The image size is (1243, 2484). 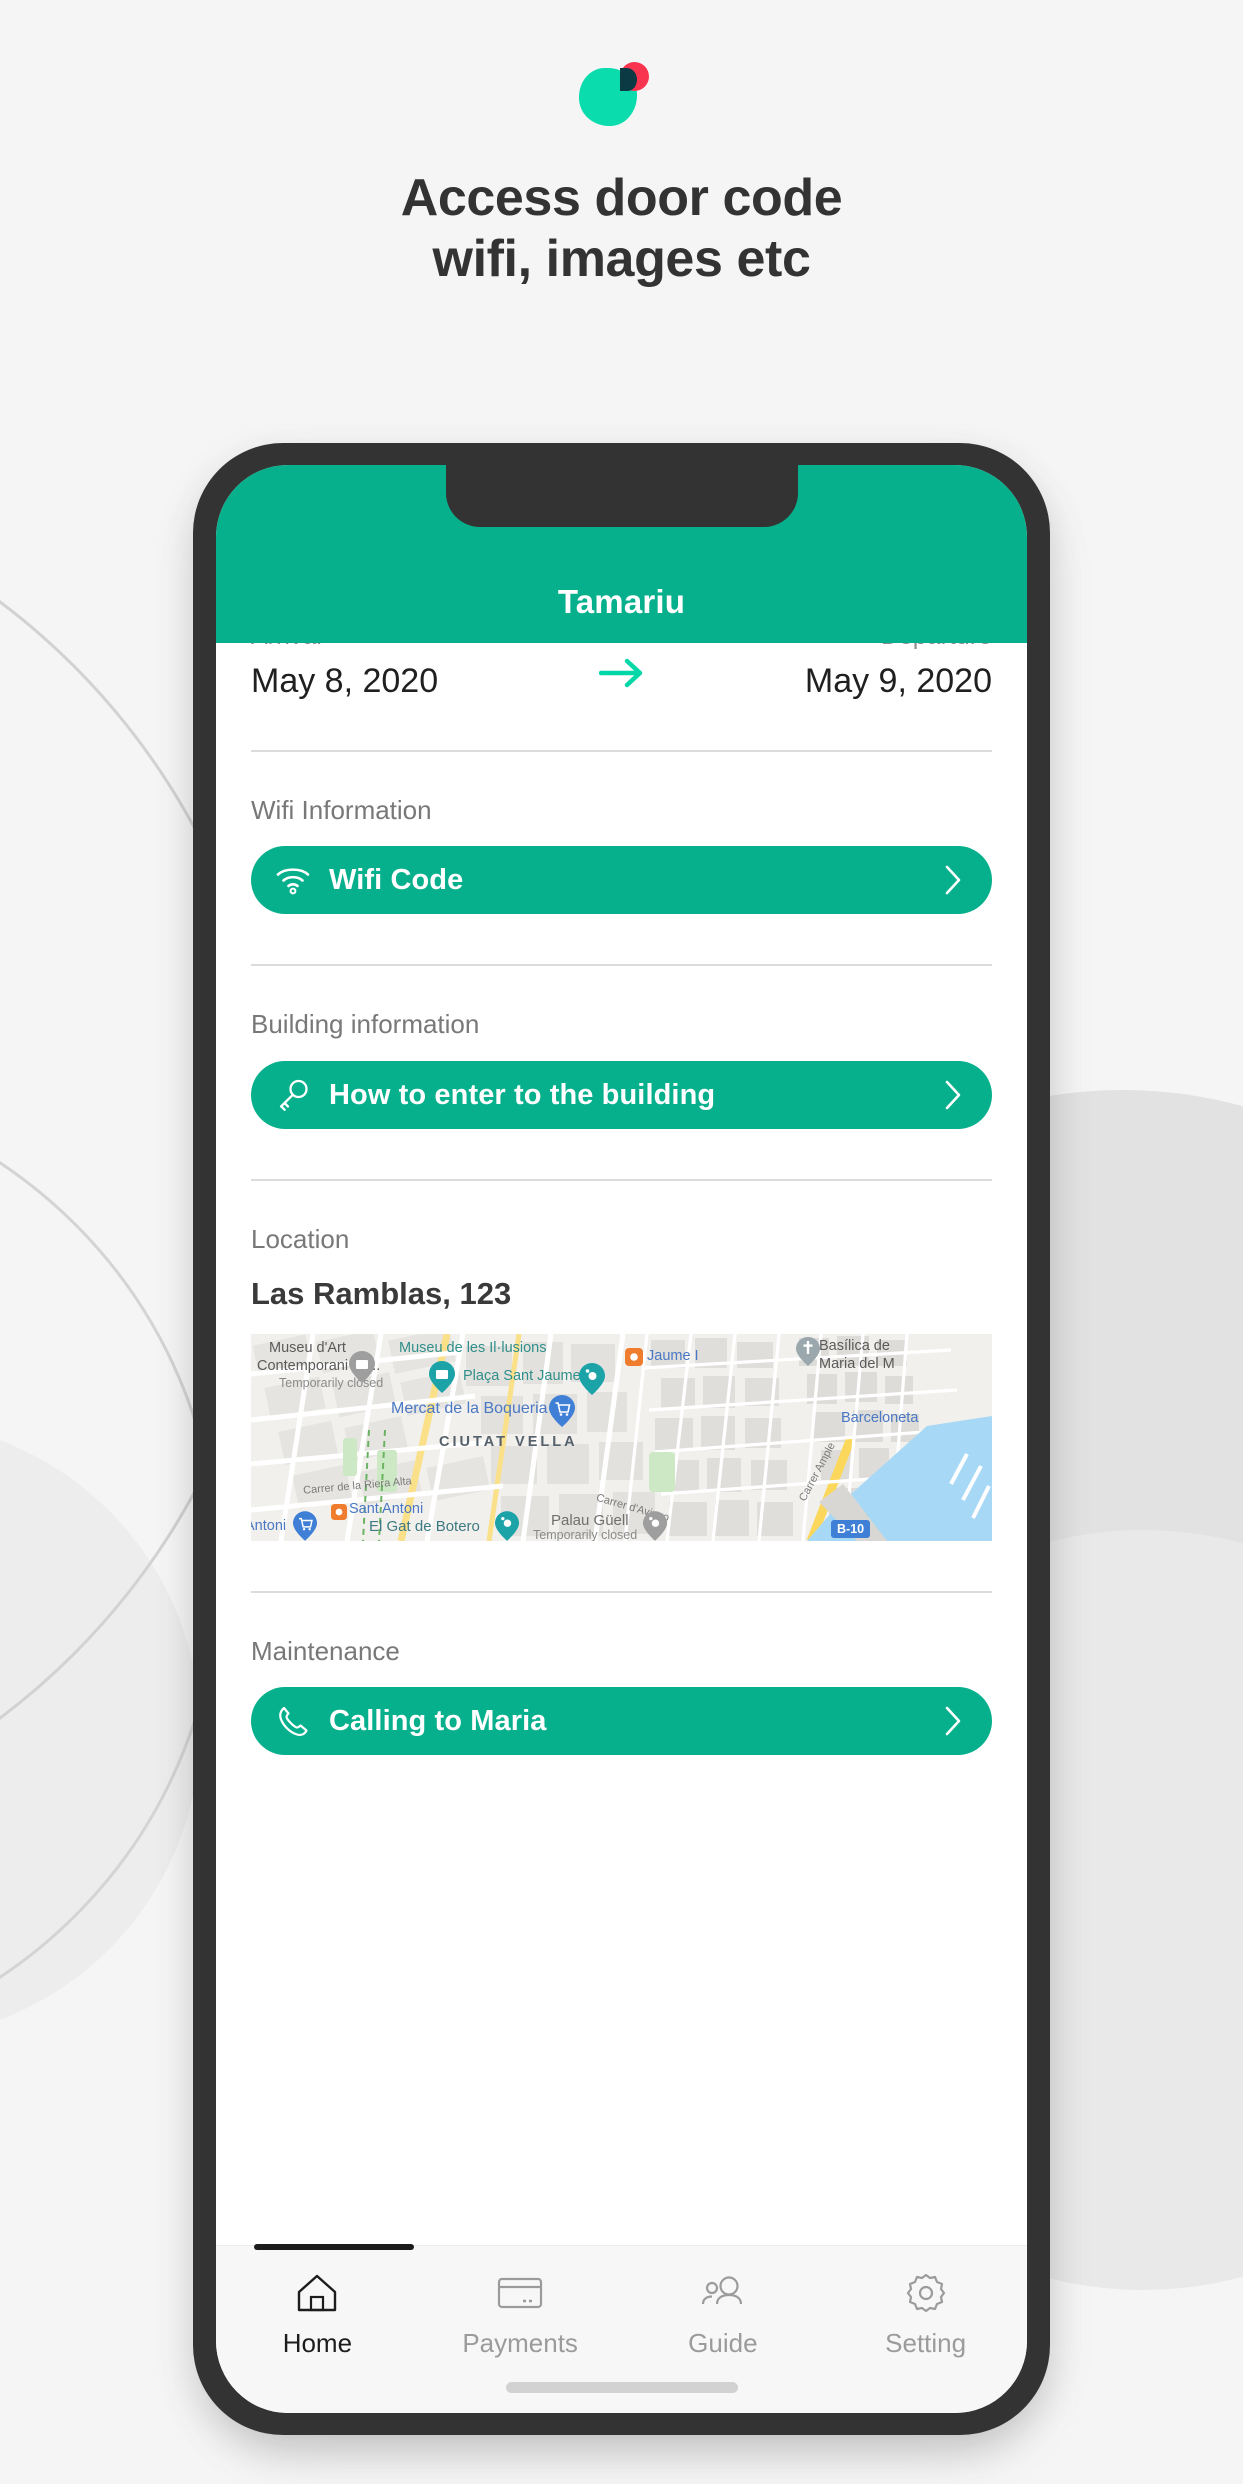 I want to click on wifi-icon, so click(x=293, y=880).